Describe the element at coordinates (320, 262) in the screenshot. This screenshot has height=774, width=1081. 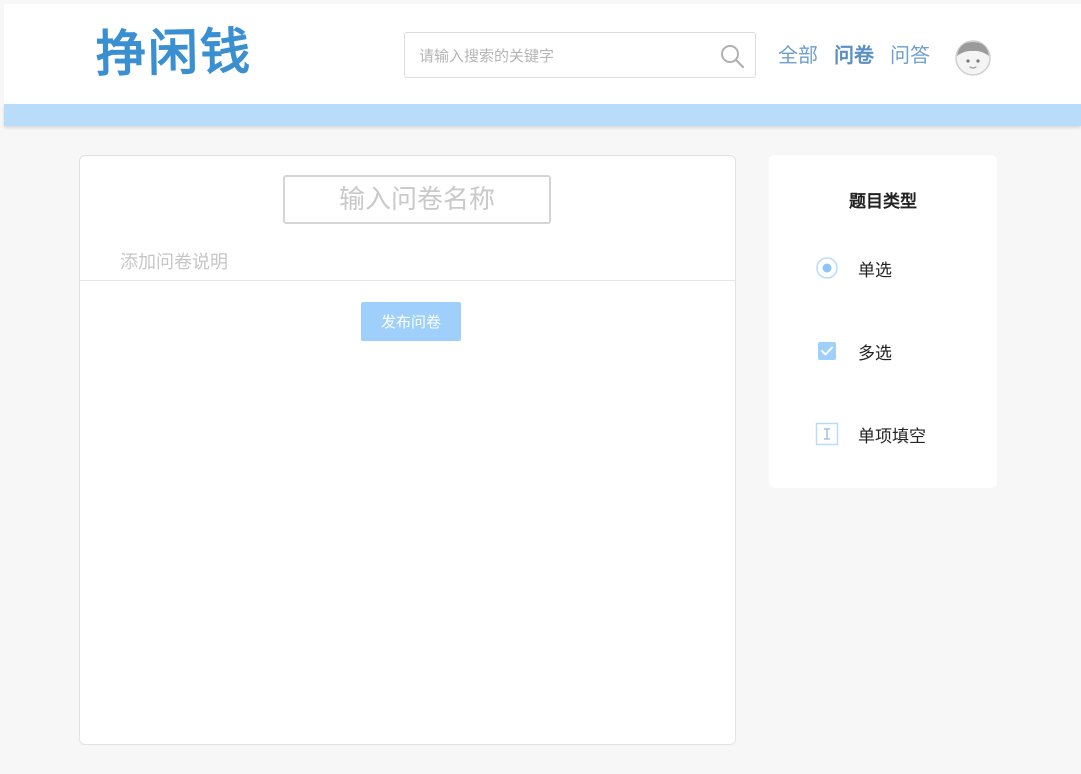
I see `survey-description-input` at that location.